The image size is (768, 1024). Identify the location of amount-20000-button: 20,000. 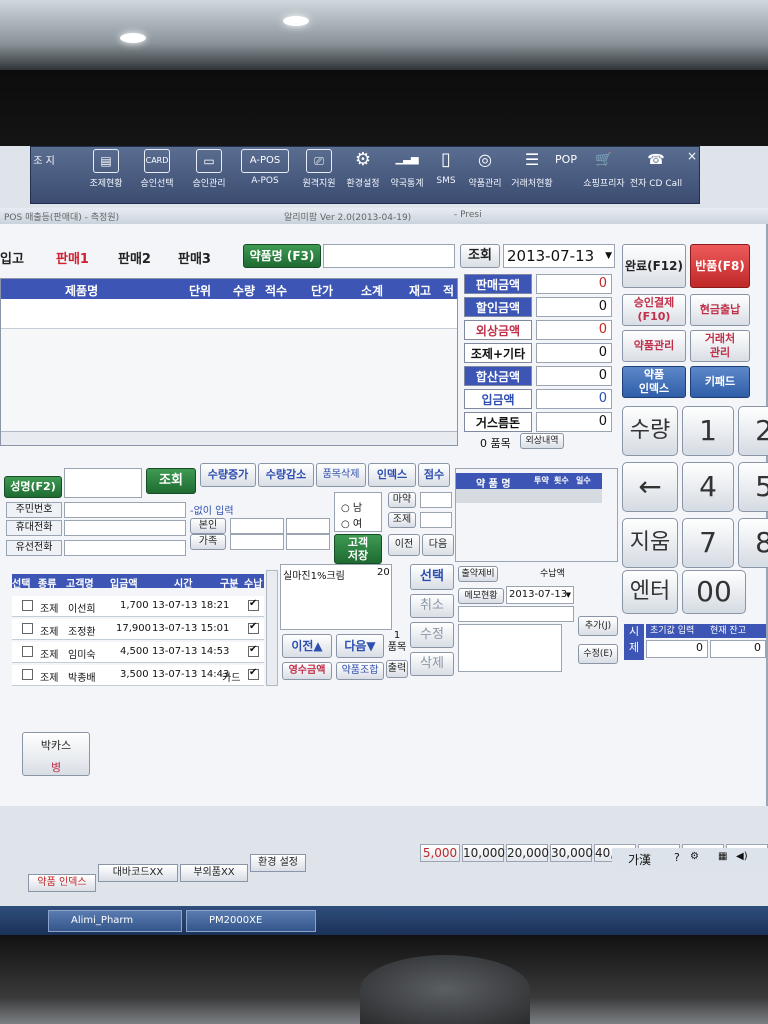
(527, 853).